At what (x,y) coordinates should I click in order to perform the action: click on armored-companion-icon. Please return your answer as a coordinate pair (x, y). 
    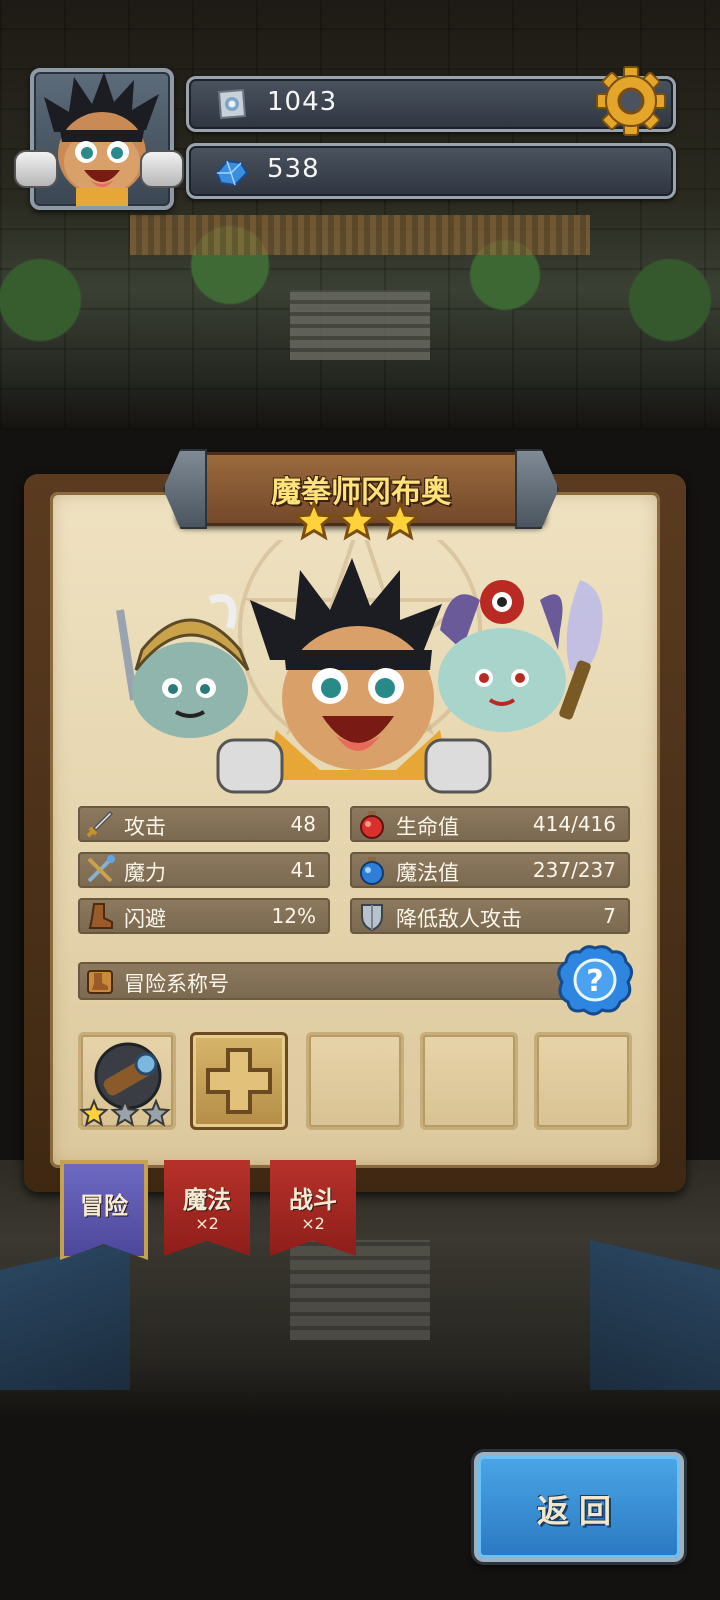
    Looking at the image, I should click on (183, 666).